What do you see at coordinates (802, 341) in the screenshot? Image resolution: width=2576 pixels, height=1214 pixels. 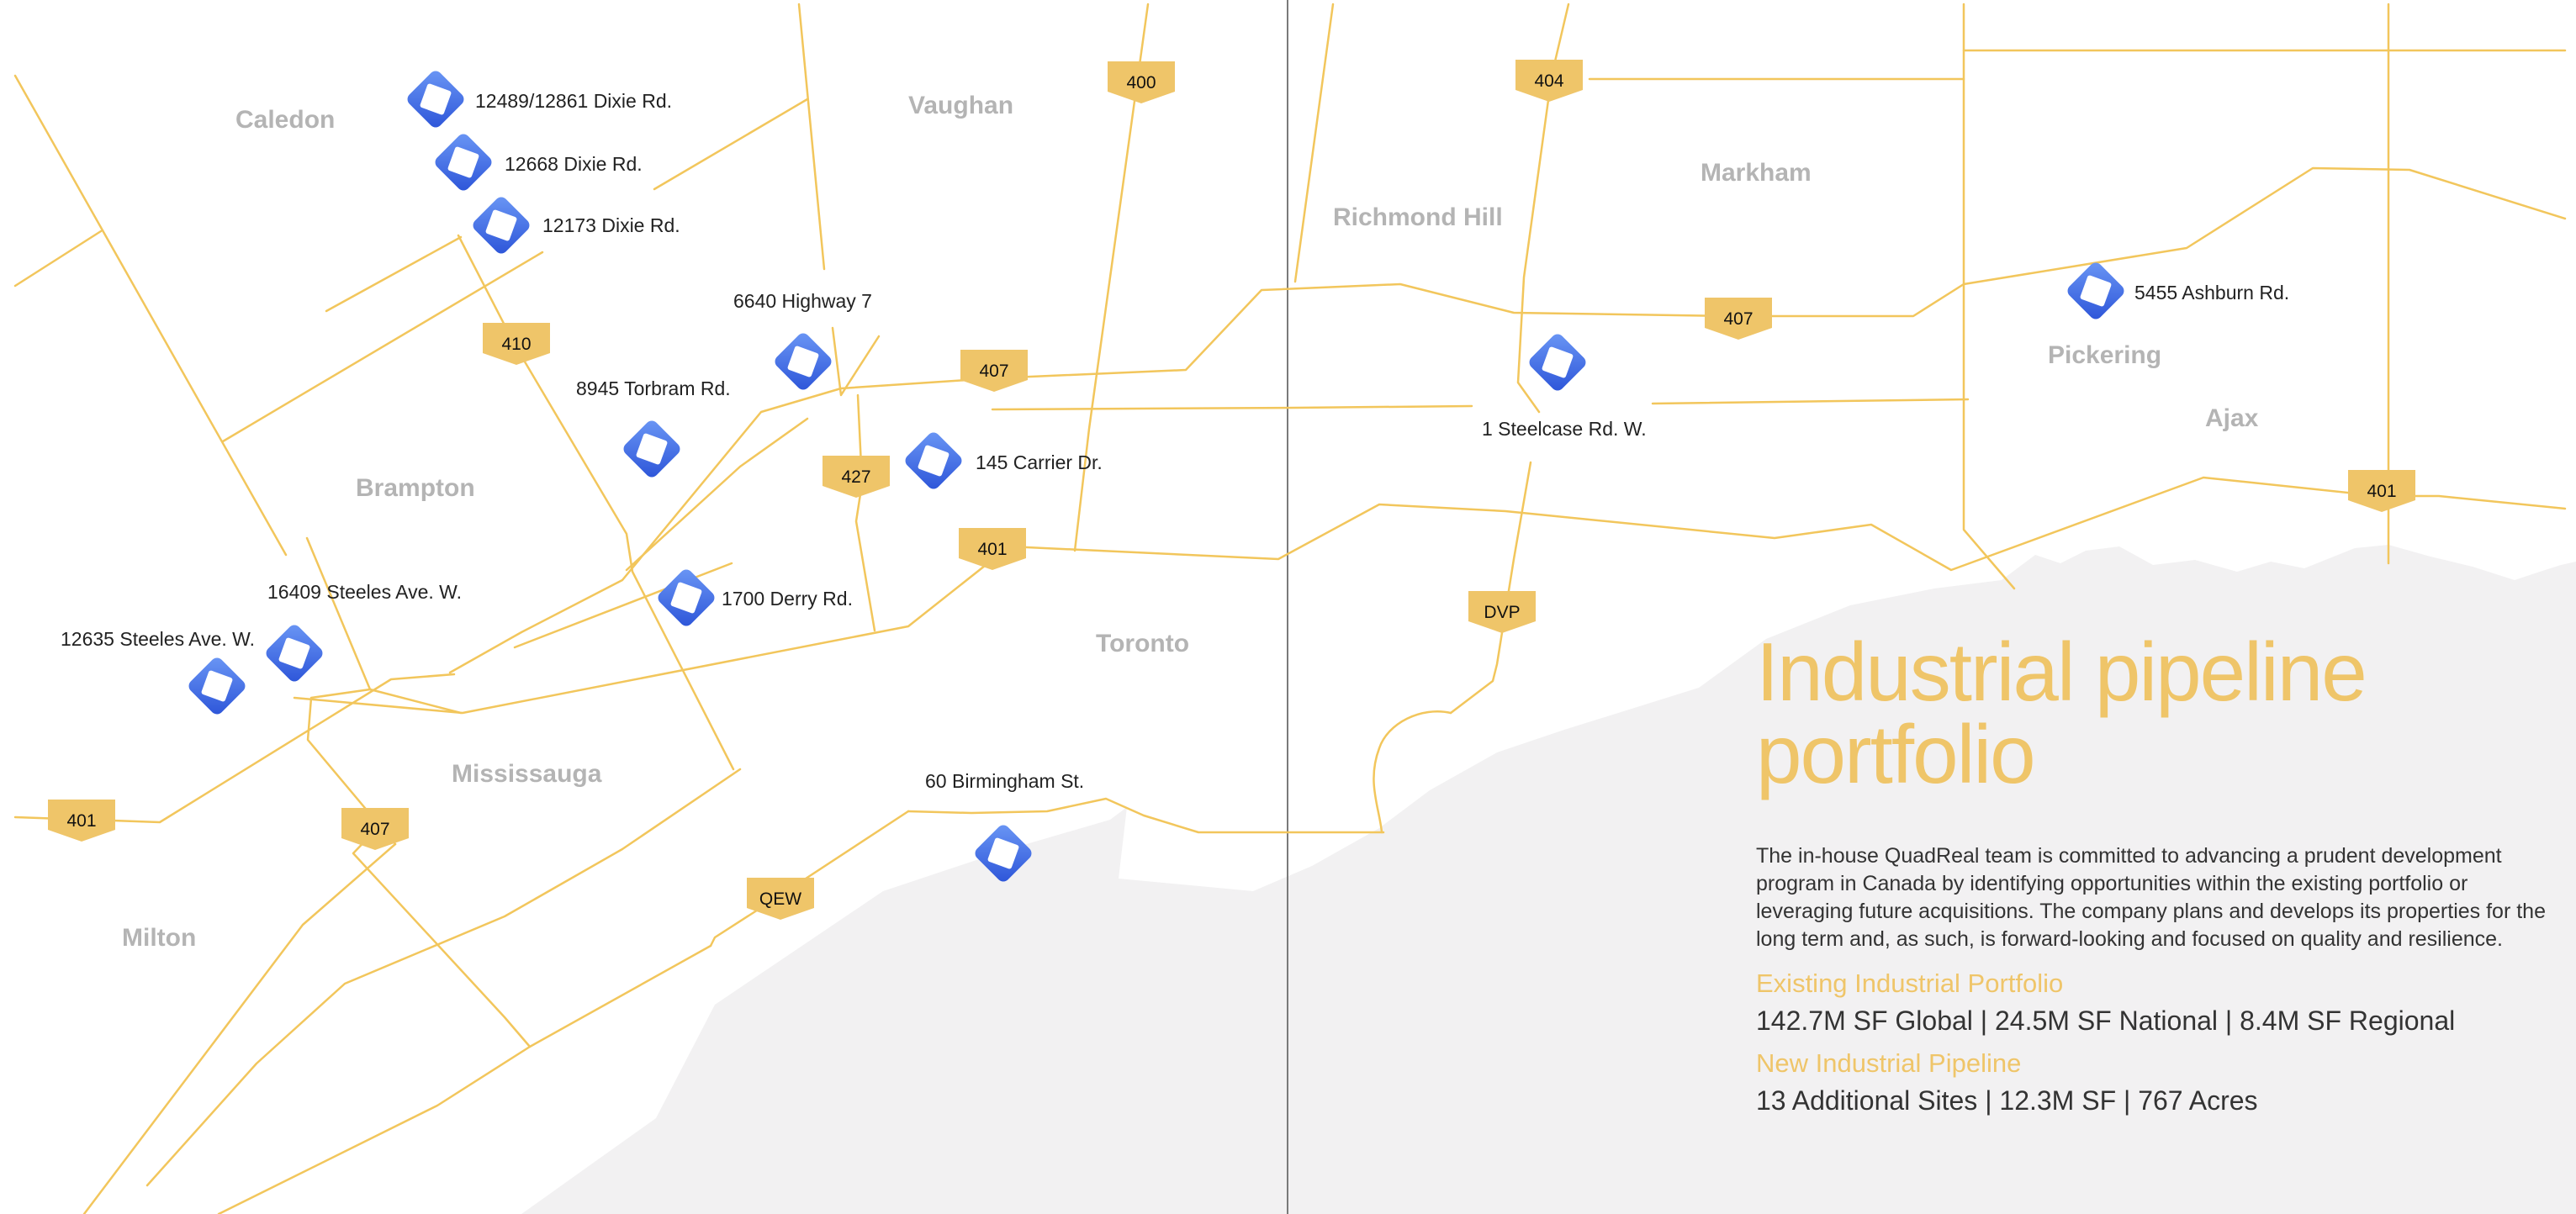 I see `site-marker-highway7-6640: 6640 Highway 7` at bounding box center [802, 341].